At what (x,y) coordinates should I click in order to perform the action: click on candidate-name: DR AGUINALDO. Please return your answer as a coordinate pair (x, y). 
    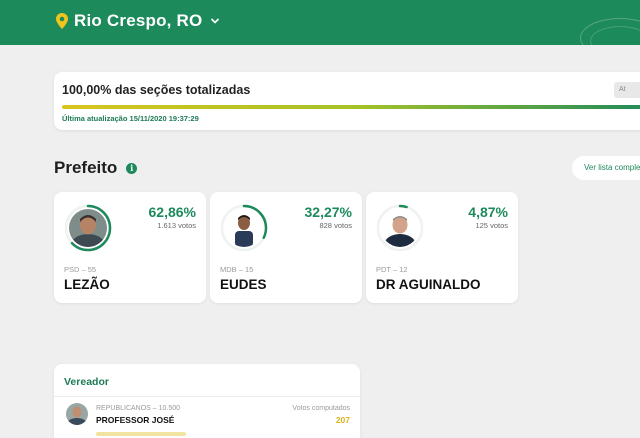
    Looking at the image, I should click on (428, 284).